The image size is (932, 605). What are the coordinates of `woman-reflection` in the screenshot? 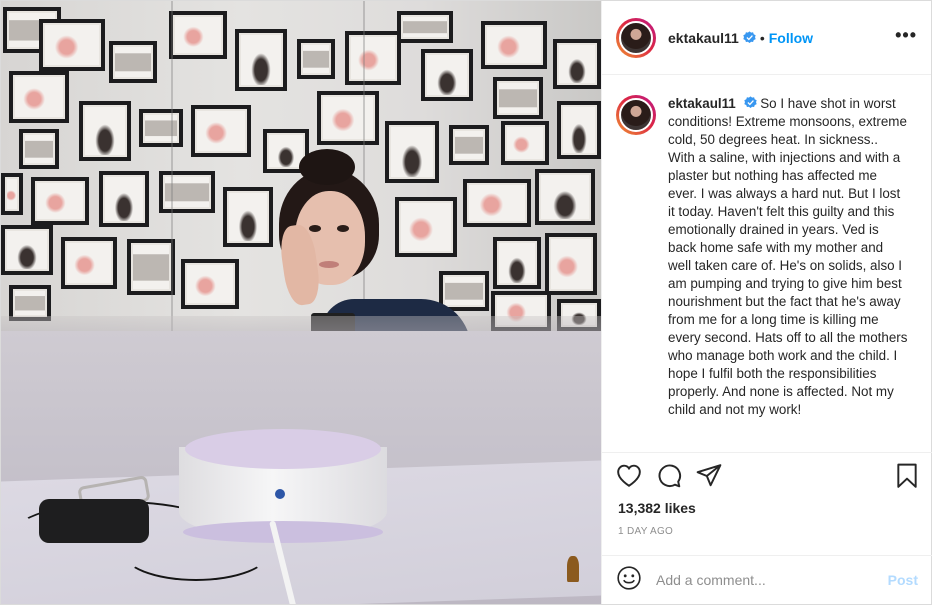 It's located at (366, 249).